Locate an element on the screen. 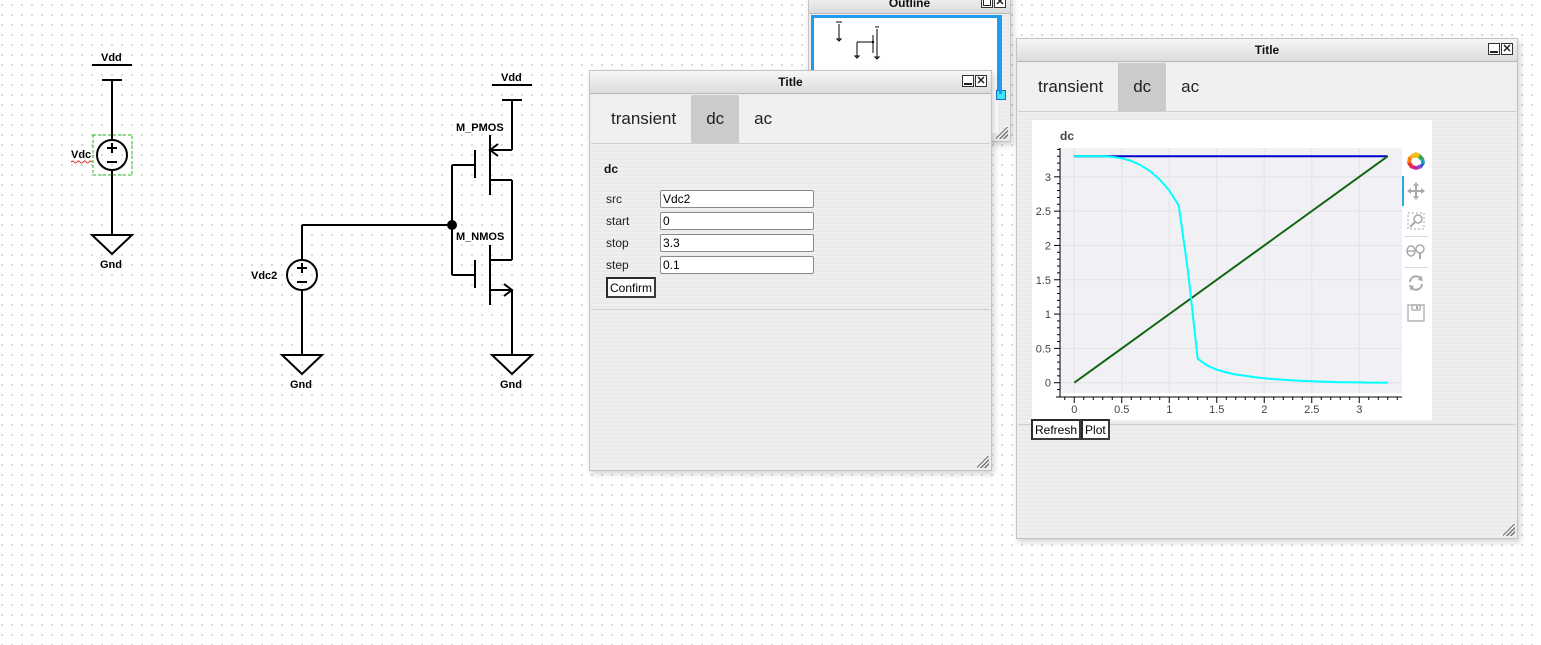 This screenshot has height=645, width=1541. save-icon is located at coordinates (1416, 313).